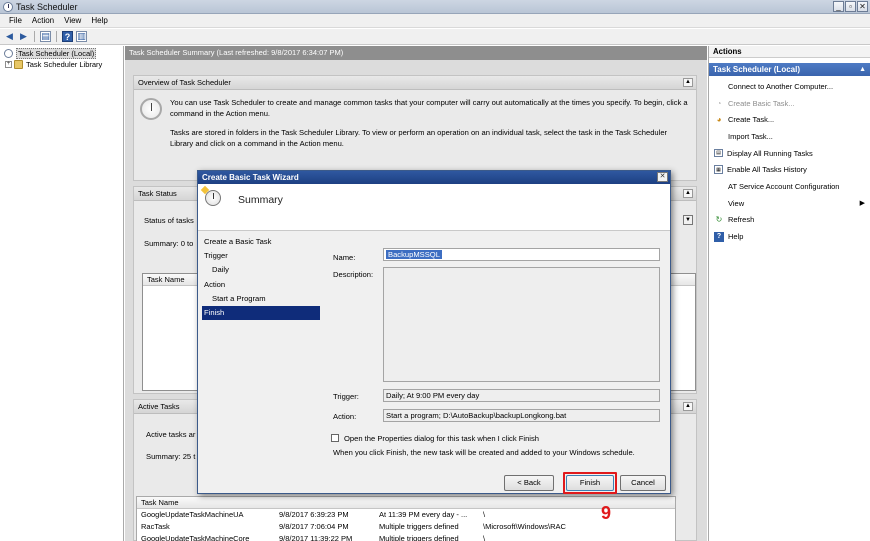 The width and height of the screenshot is (870, 541). I want to click on open-properties-checkbox, so click(335, 438).